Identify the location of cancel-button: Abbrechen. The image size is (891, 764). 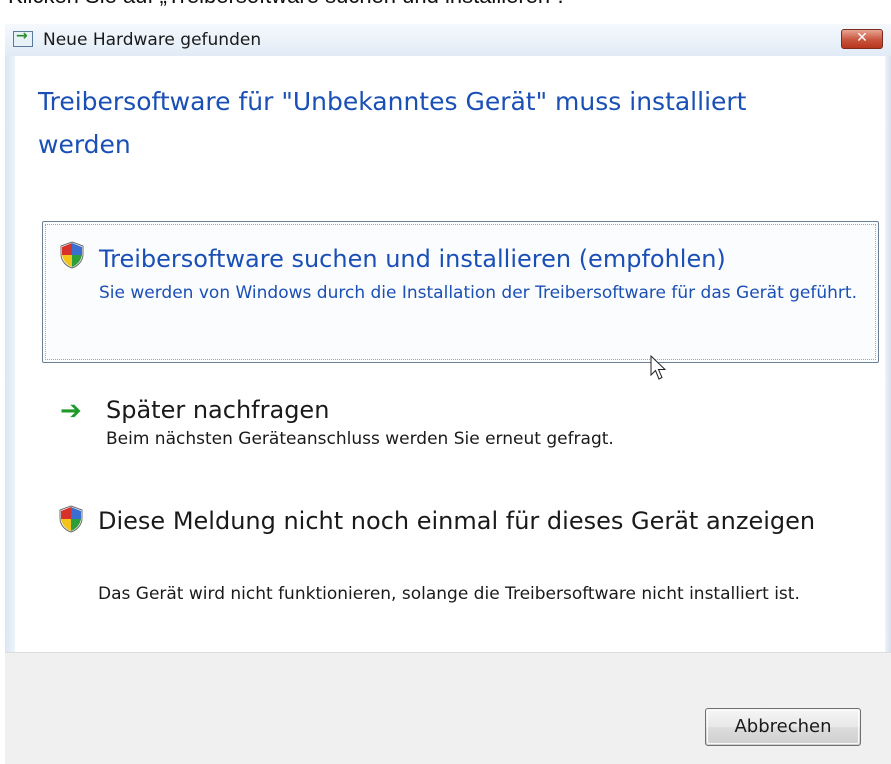
(783, 727).